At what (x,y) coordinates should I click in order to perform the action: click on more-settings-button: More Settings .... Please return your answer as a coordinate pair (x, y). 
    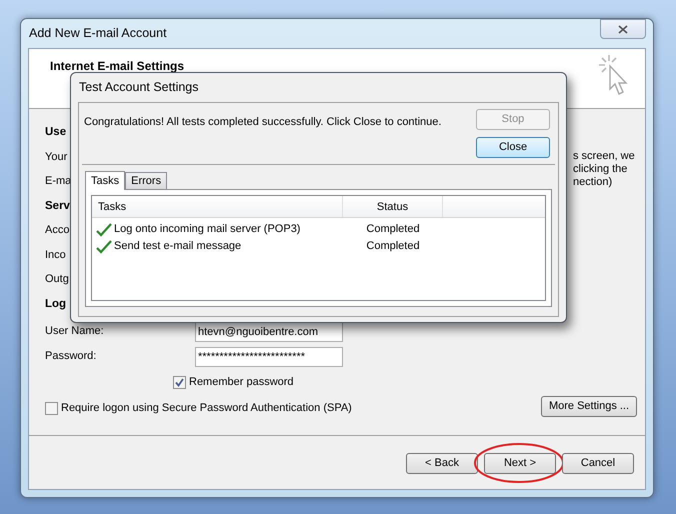
    Looking at the image, I should click on (589, 406).